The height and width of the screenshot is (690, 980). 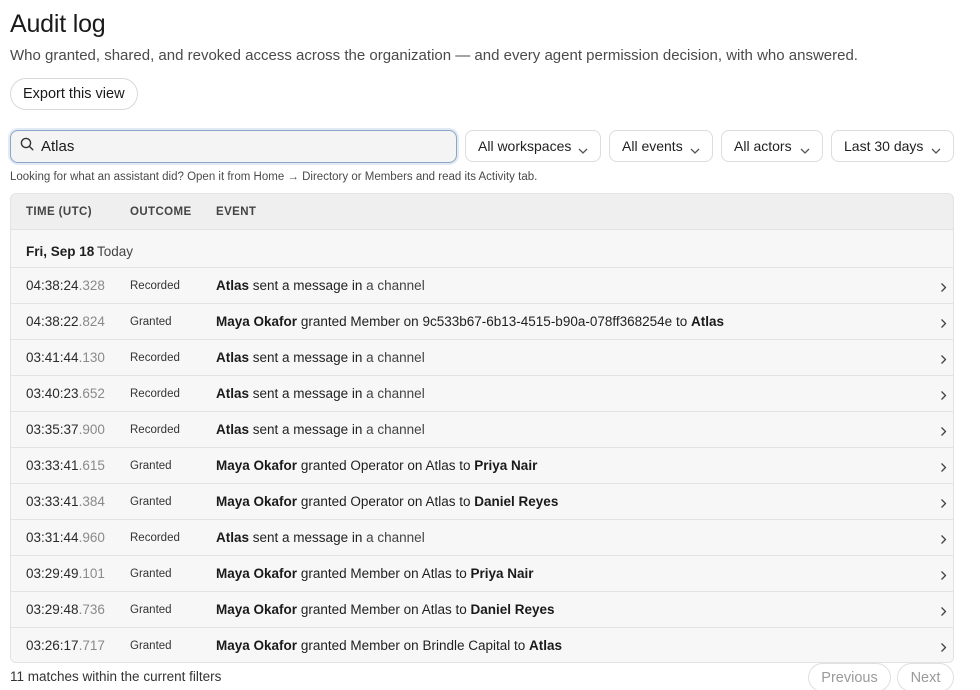 What do you see at coordinates (236, 212) in the screenshot?
I see `column-header-event: EVENT` at bounding box center [236, 212].